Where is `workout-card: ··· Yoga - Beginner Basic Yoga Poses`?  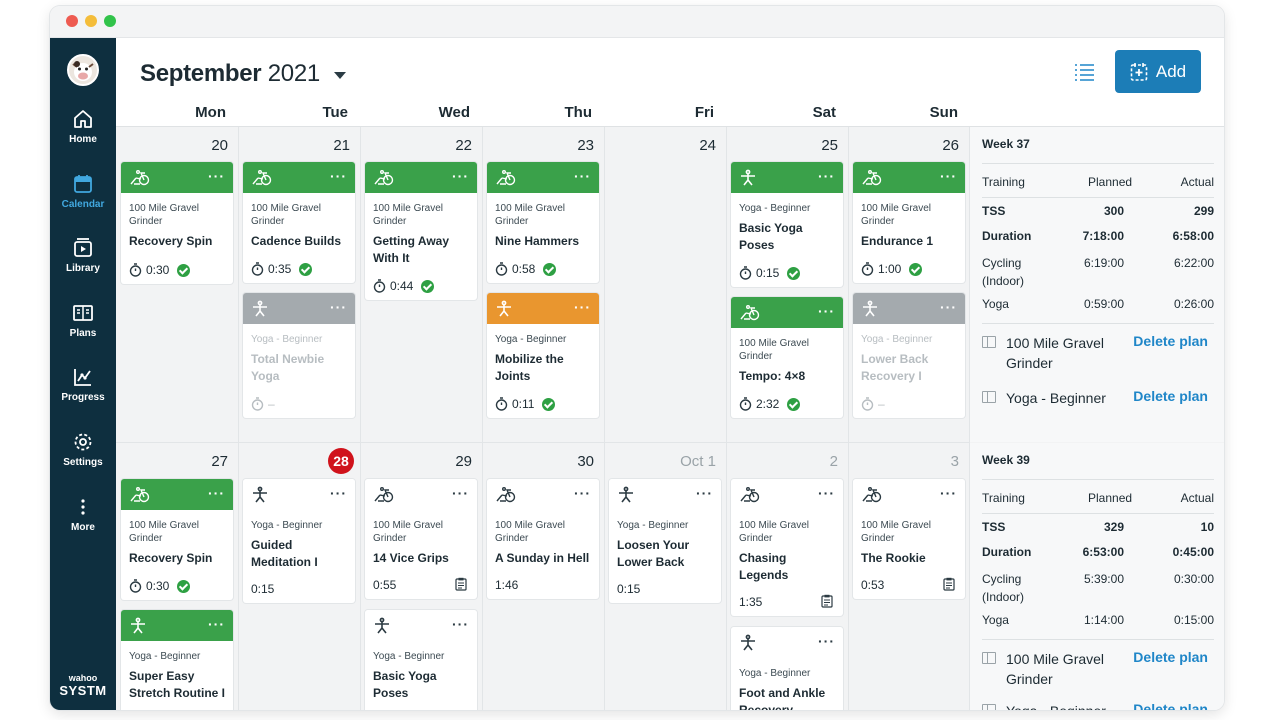 workout-card: ··· Yoga - Beginner Basic Yoga Poses is located at coordinates (421, 660).